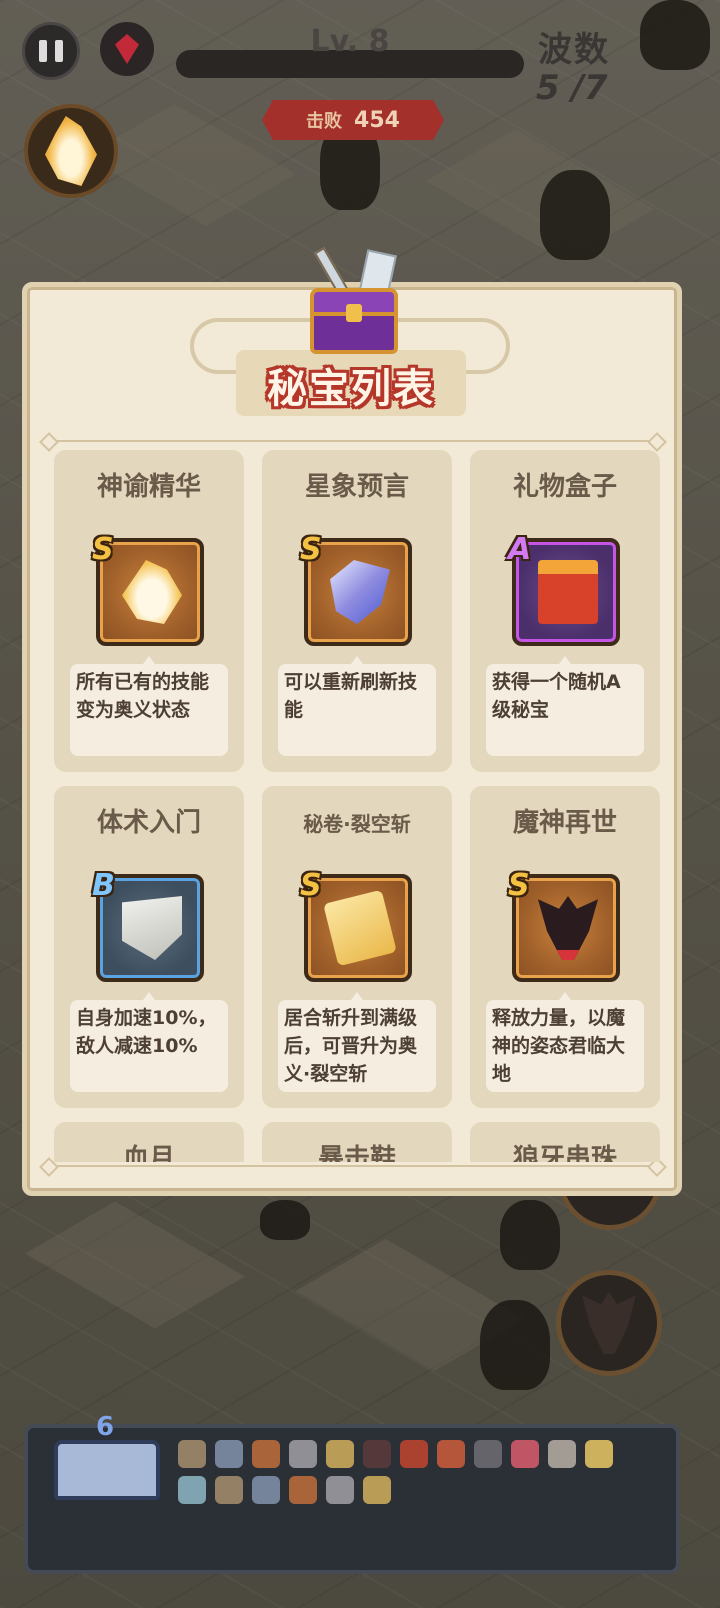 The width and height of the screenshot is (720, 1608). I want to click on treasure-name: 星象预言, so click(356, 487).